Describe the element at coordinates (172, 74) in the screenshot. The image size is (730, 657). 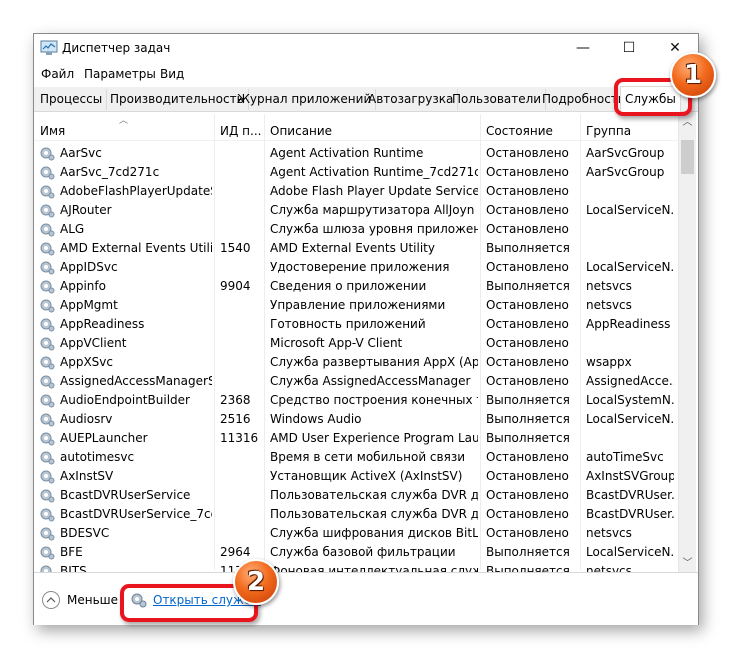
I see `menu-view: Вид` at that location.